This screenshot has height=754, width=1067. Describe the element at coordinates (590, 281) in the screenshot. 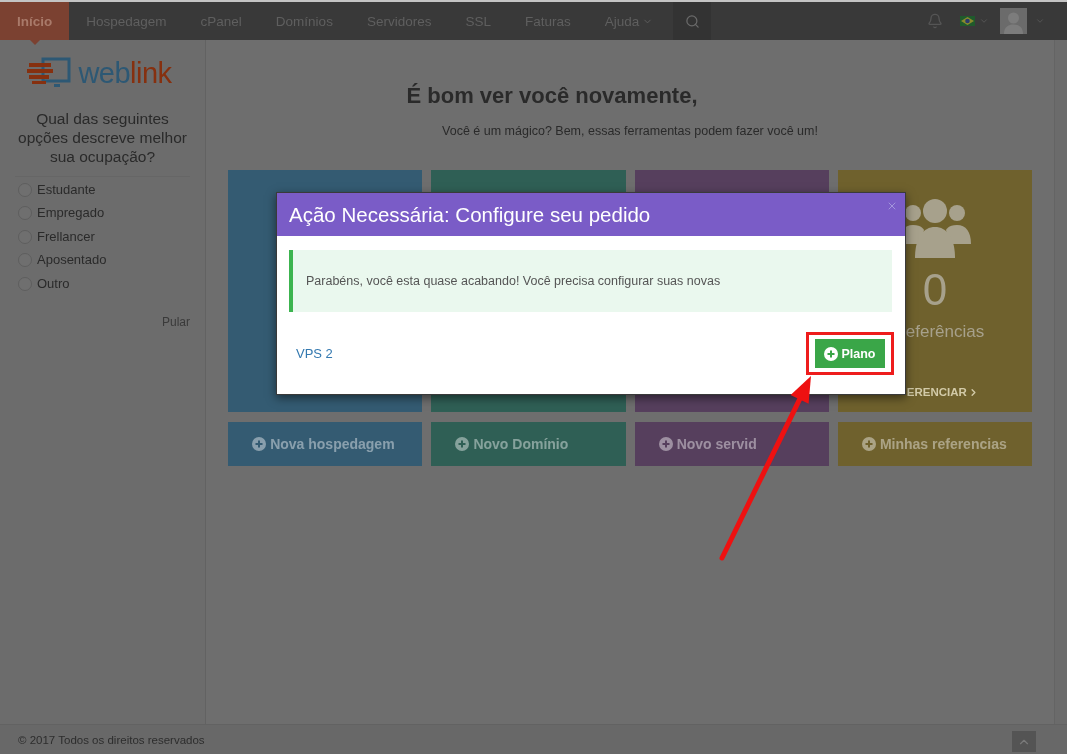

I see `alert-message: Parabéns, você esta quase acabando! Você precisa configurar suas novas` at that location.